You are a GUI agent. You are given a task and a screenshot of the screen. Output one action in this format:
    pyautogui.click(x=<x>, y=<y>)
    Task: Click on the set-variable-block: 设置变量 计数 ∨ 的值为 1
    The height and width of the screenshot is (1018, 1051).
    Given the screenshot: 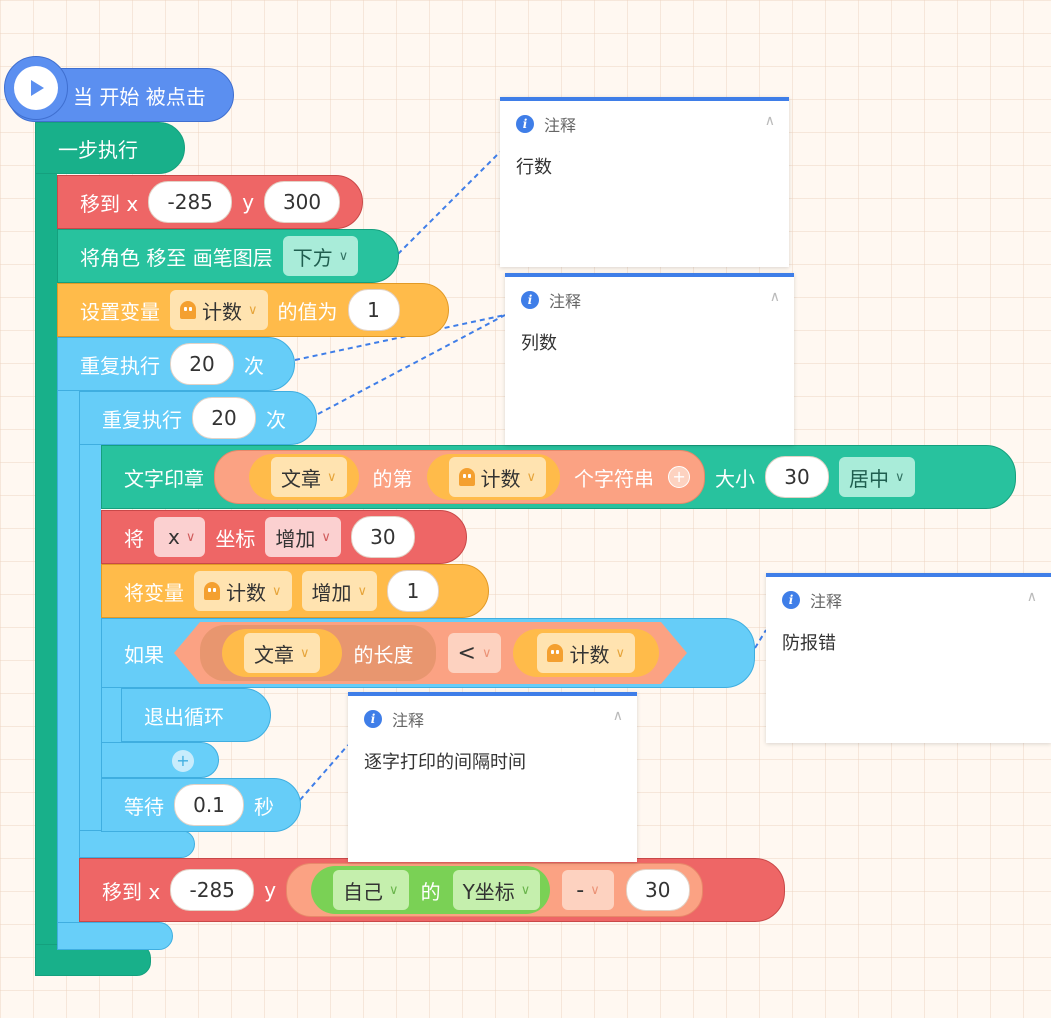 What is the action you would take?
    pyautogui.click(x=253, y=310)
    